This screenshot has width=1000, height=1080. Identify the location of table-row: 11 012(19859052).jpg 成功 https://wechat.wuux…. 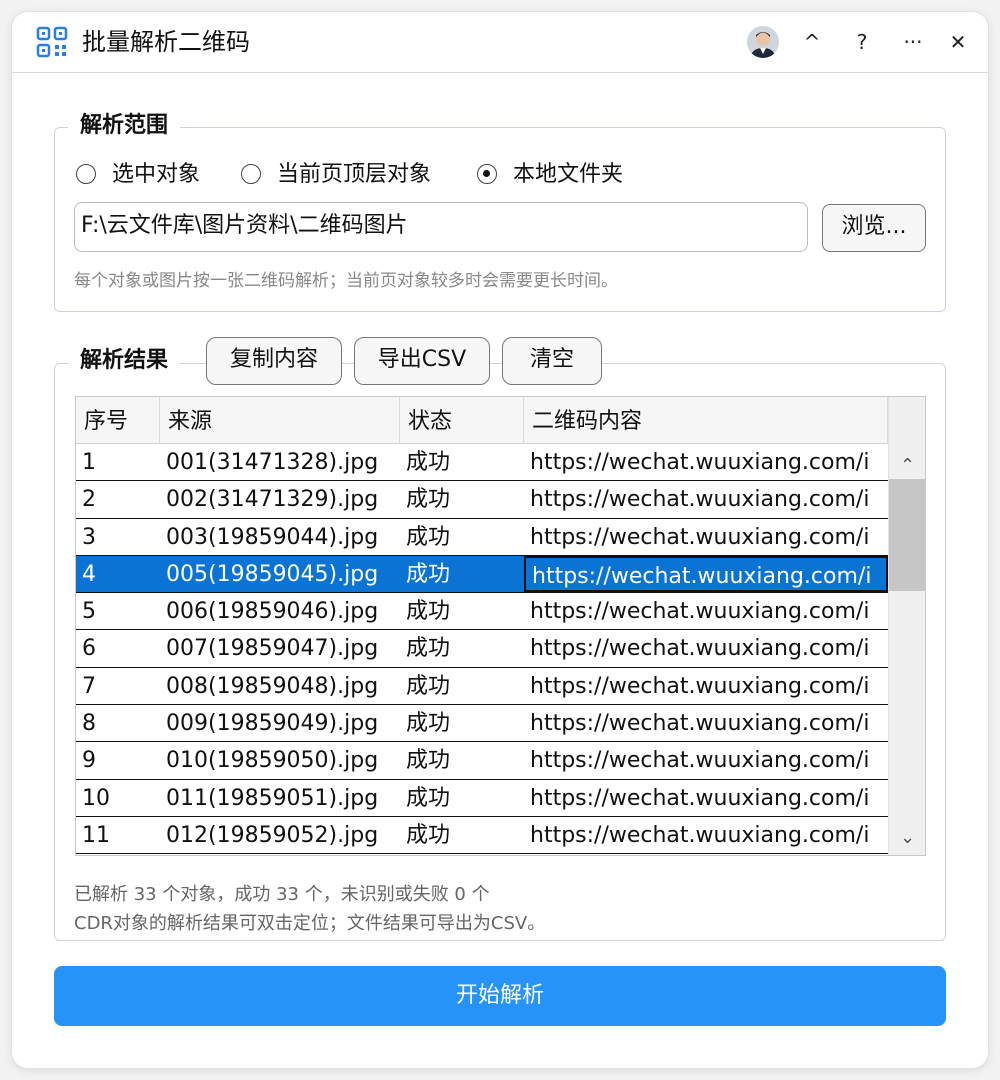
(482, 836).